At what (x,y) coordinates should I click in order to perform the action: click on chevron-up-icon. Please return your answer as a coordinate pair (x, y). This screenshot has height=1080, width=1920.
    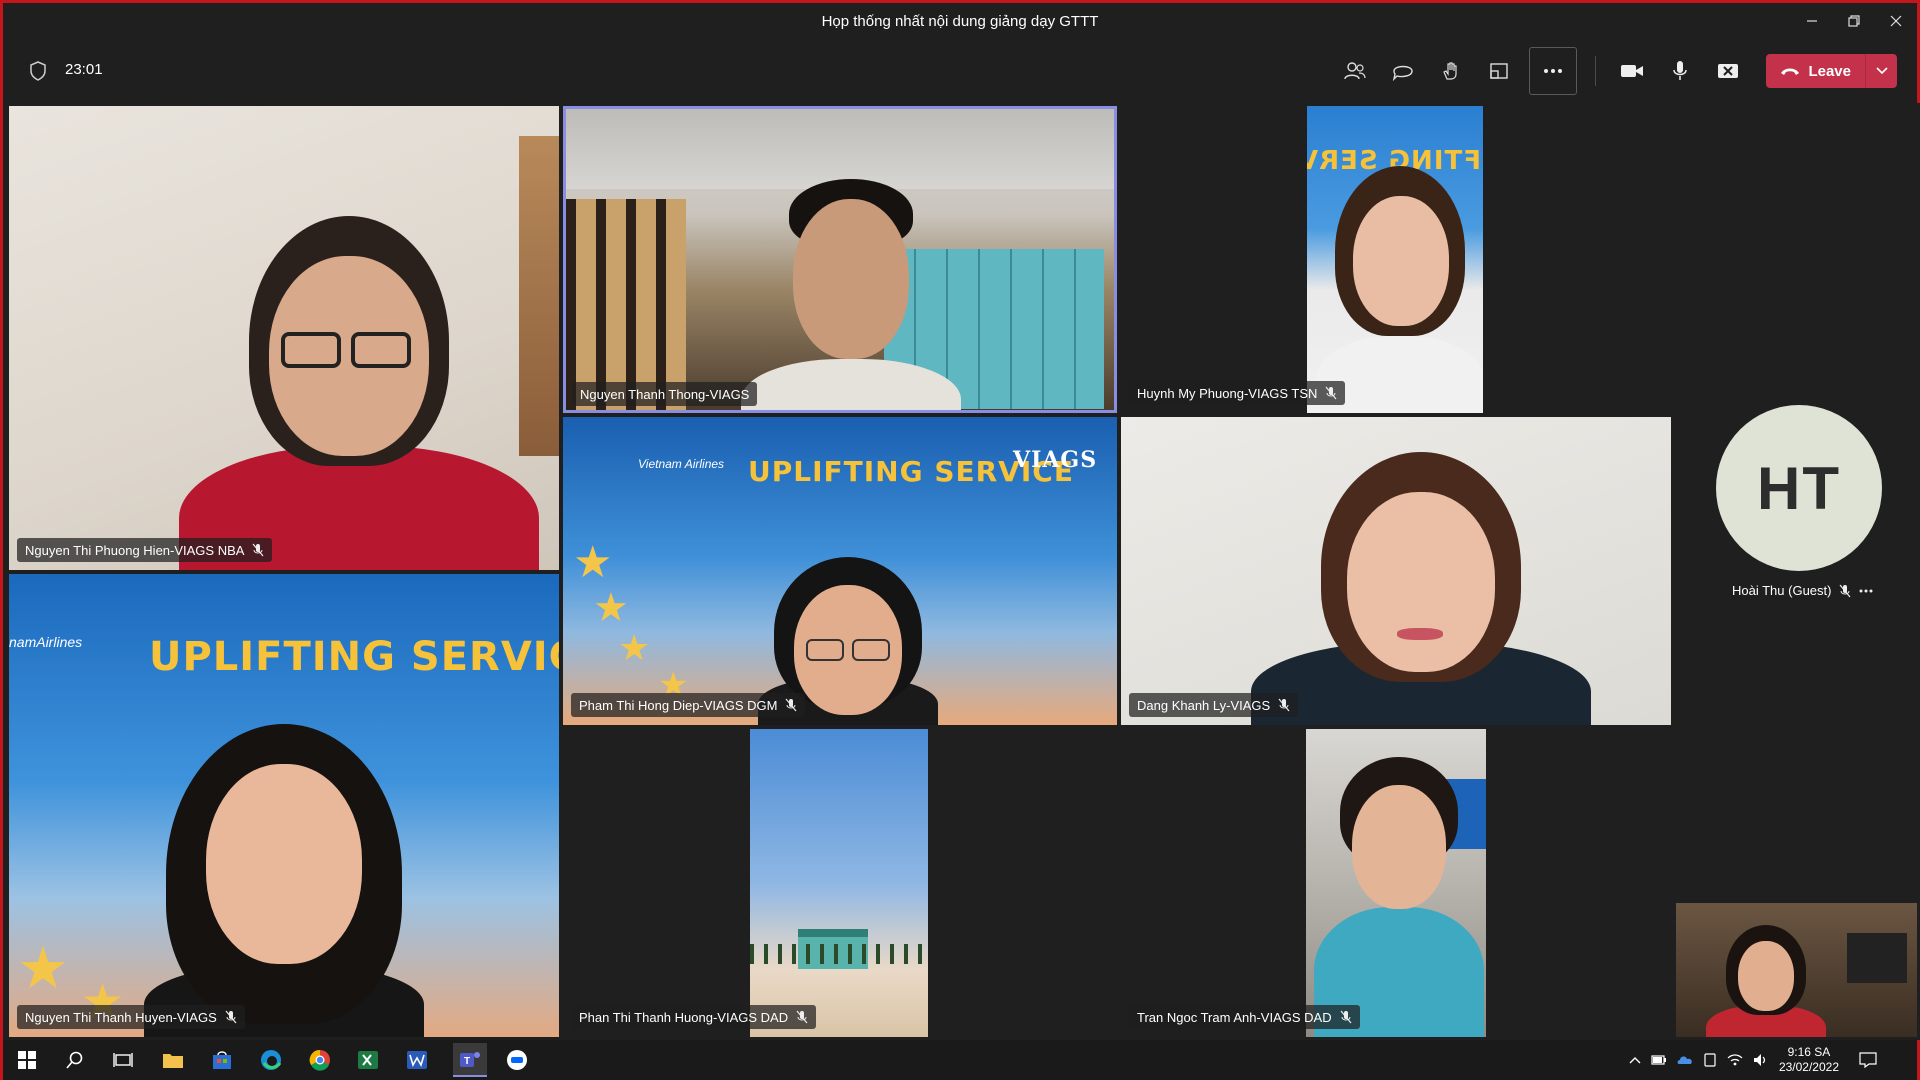
    Looking at the image, I should click on (1635, 1060).